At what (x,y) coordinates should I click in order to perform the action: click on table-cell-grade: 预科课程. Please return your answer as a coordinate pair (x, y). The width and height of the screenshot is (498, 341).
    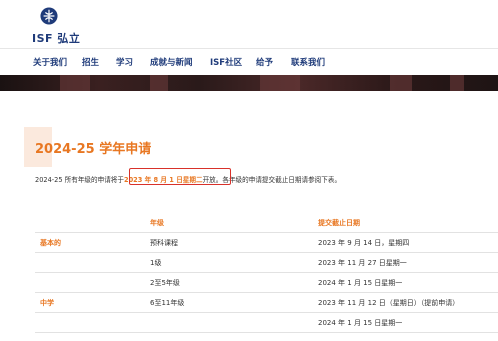
    Looking at the image, I should click on (164, 243).